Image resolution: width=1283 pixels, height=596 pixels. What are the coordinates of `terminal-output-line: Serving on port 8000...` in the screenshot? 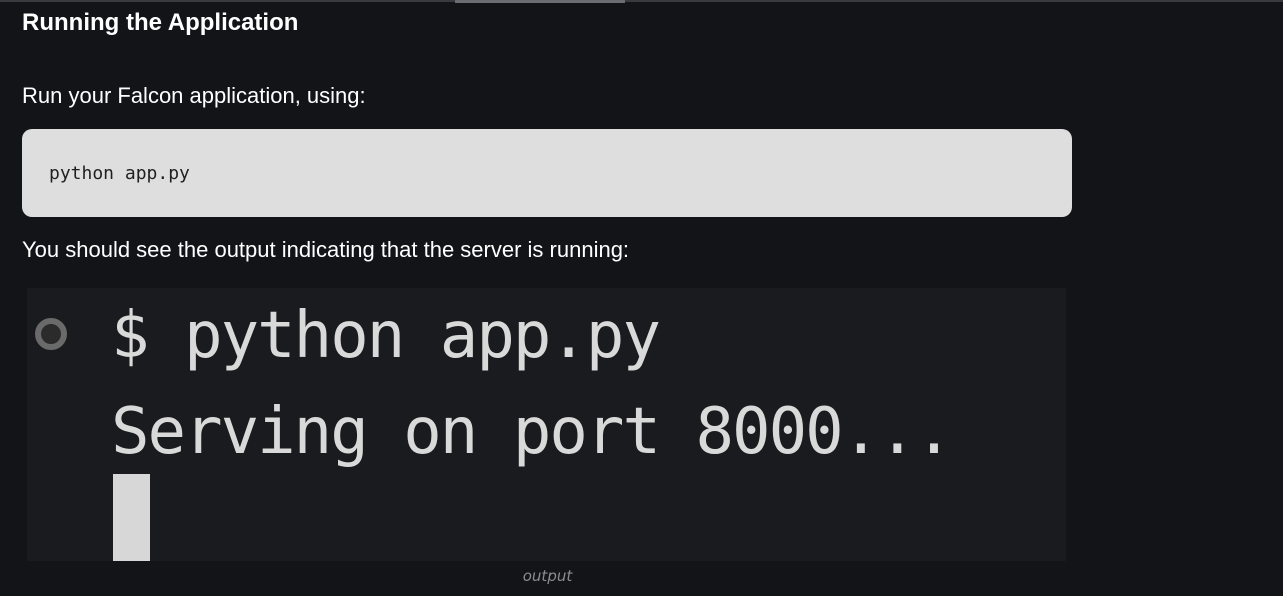 It's located at (532, 432).